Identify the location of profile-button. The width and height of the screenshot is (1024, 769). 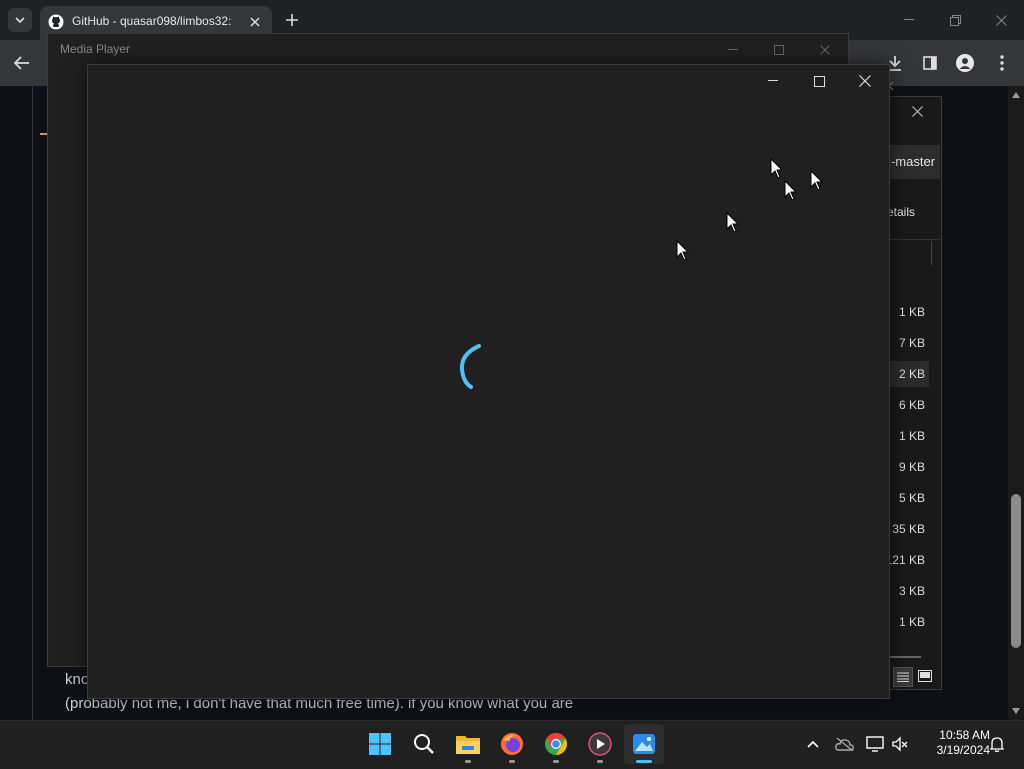
(965, 63).